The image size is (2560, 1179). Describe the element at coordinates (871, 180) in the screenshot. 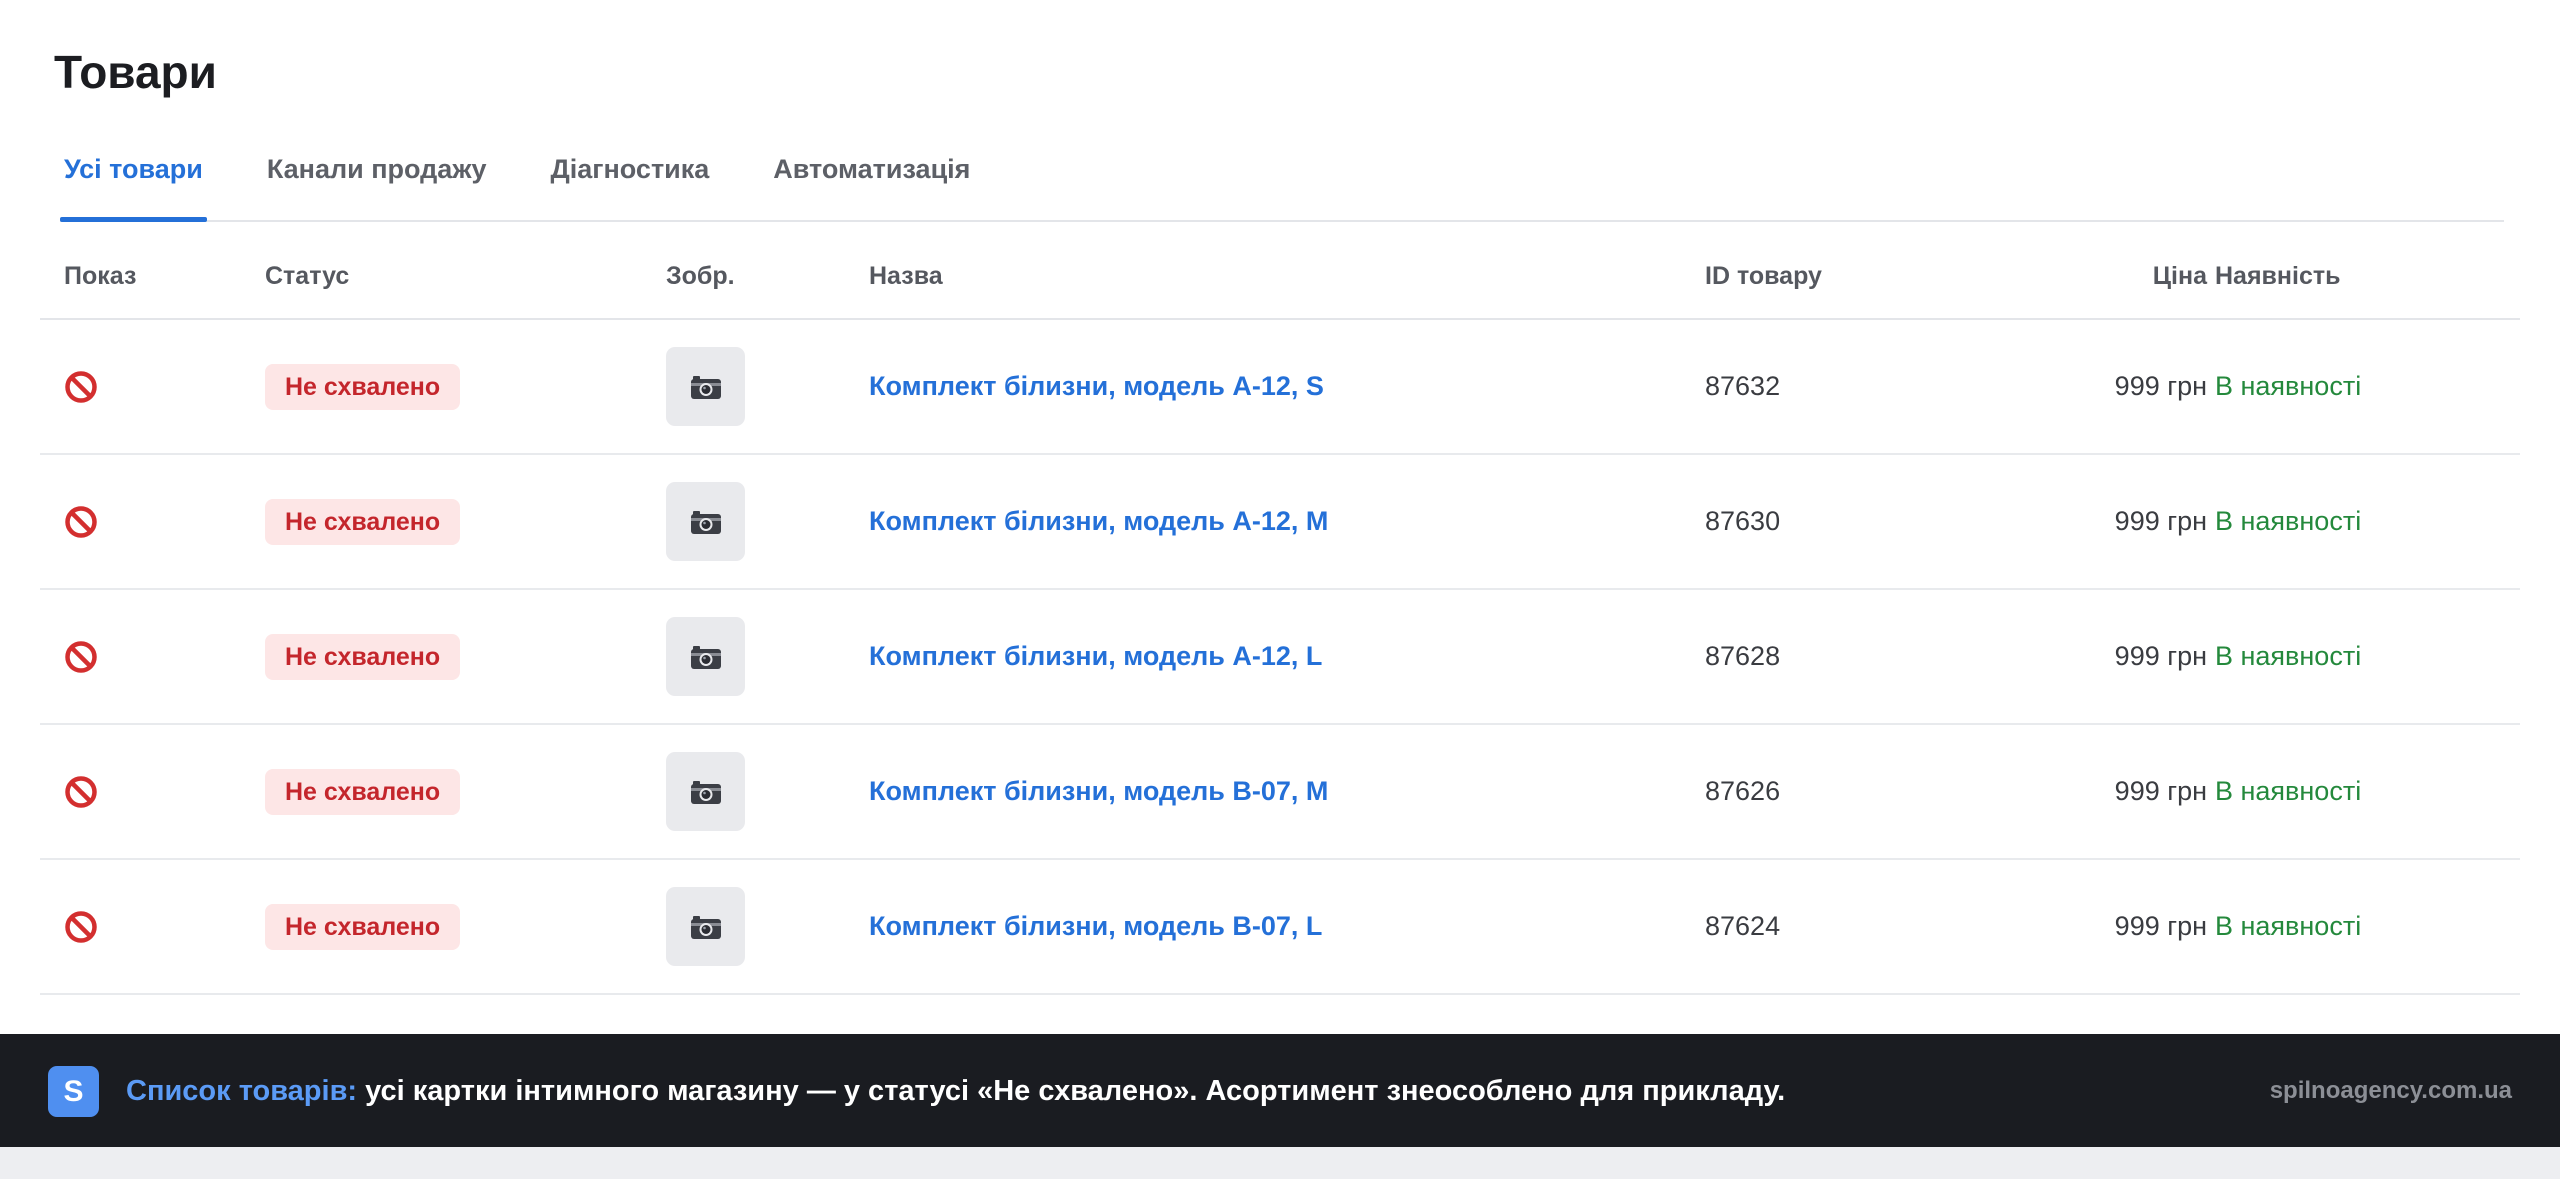

I see `tab-automation: Автоматизація` at that location.